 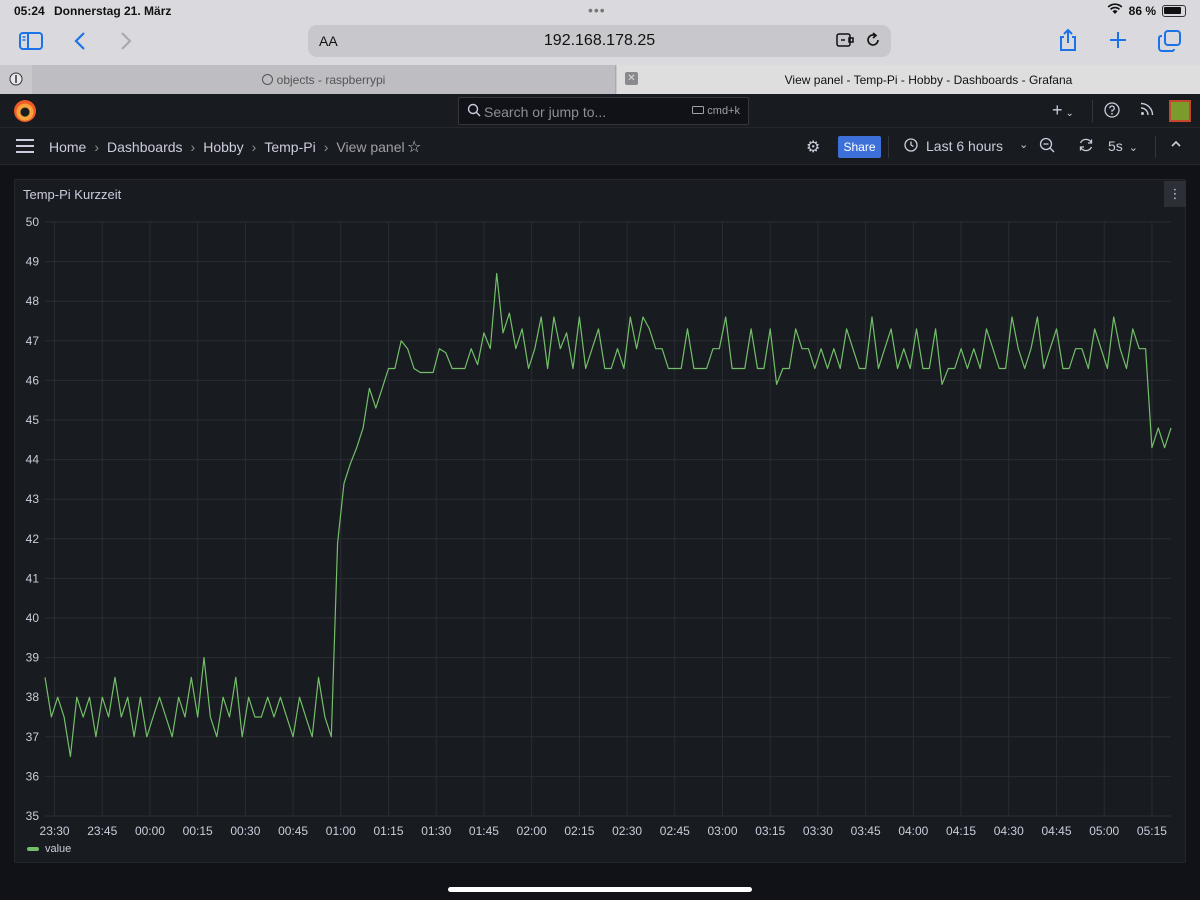 What do you see at coordinates (80, 43) in the screenshot?
I see `back-icon` at bounding box center [80, 43].